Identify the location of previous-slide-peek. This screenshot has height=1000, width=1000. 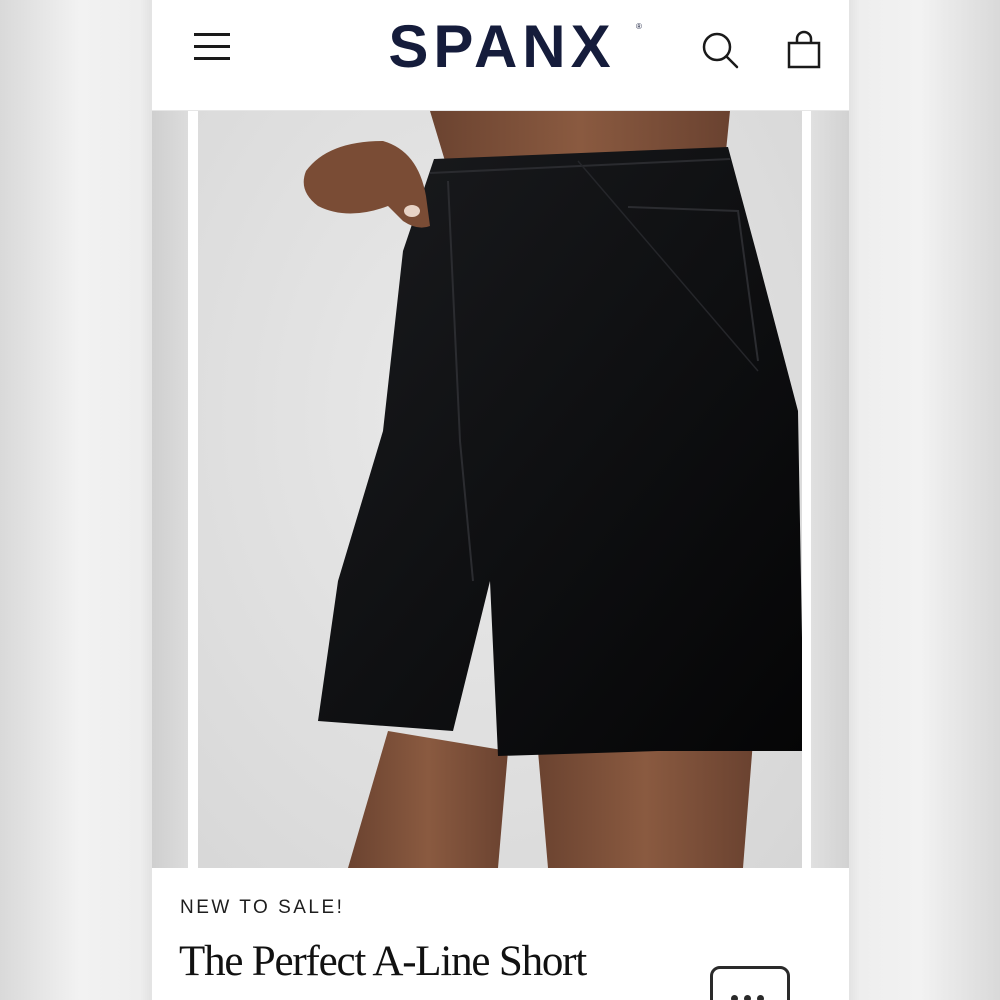
(170, 489).